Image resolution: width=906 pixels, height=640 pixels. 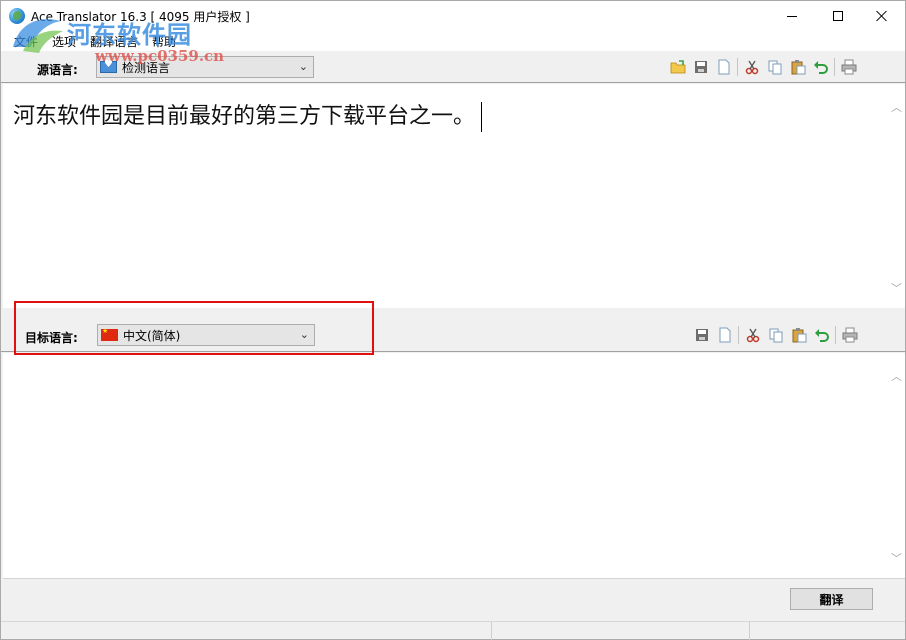 I want to click on close-icon, so click(x=882, y=16).